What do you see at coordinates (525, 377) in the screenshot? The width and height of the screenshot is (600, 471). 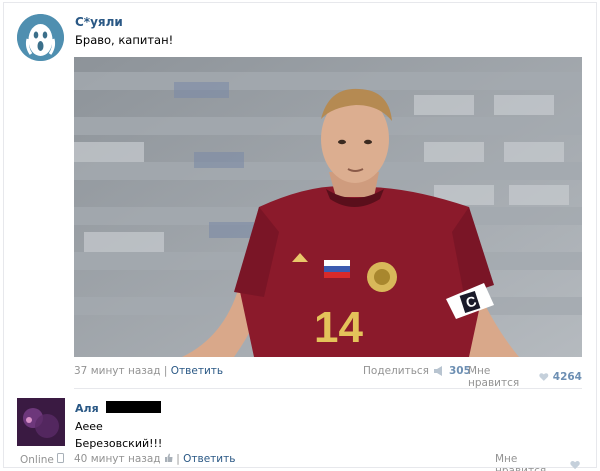 I see `like-button: Мне нравится 4264` at bounding box center [525, 377].